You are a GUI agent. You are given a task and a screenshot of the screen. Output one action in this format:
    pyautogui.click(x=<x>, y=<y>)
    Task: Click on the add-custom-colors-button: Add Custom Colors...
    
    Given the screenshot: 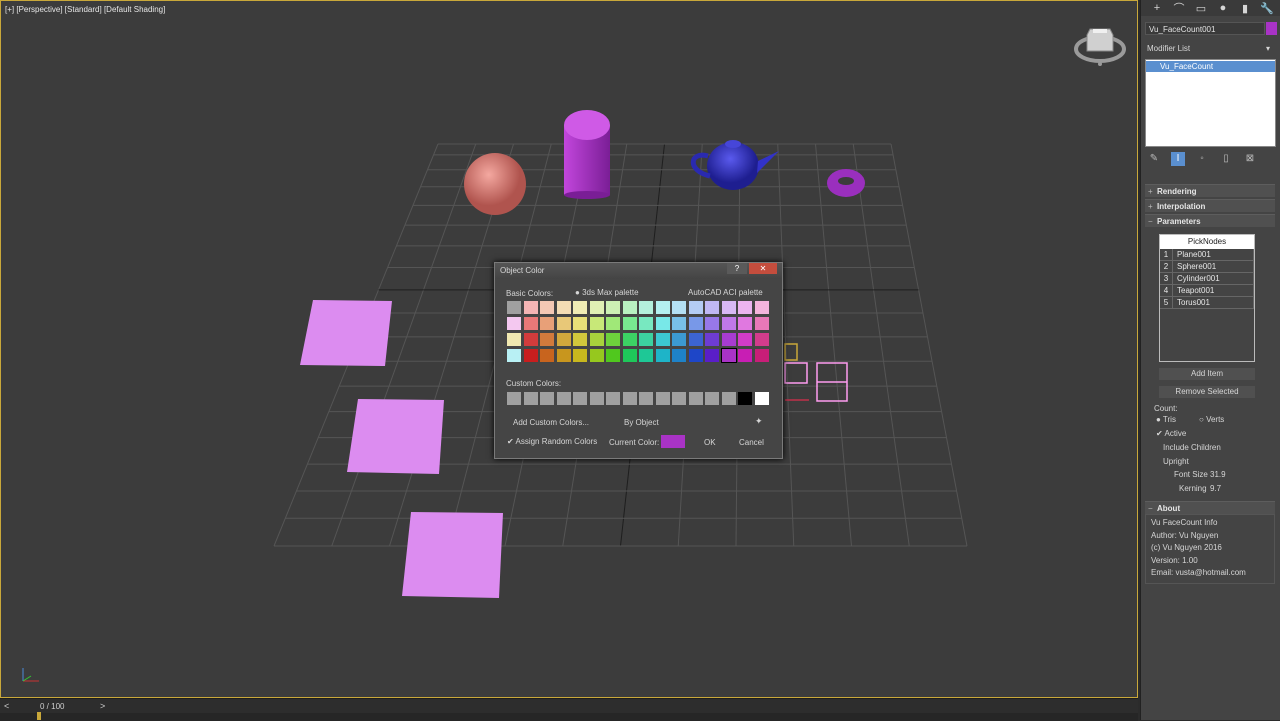 What is the action you would take?
    pyautogui.click(x=551, y=422)
    